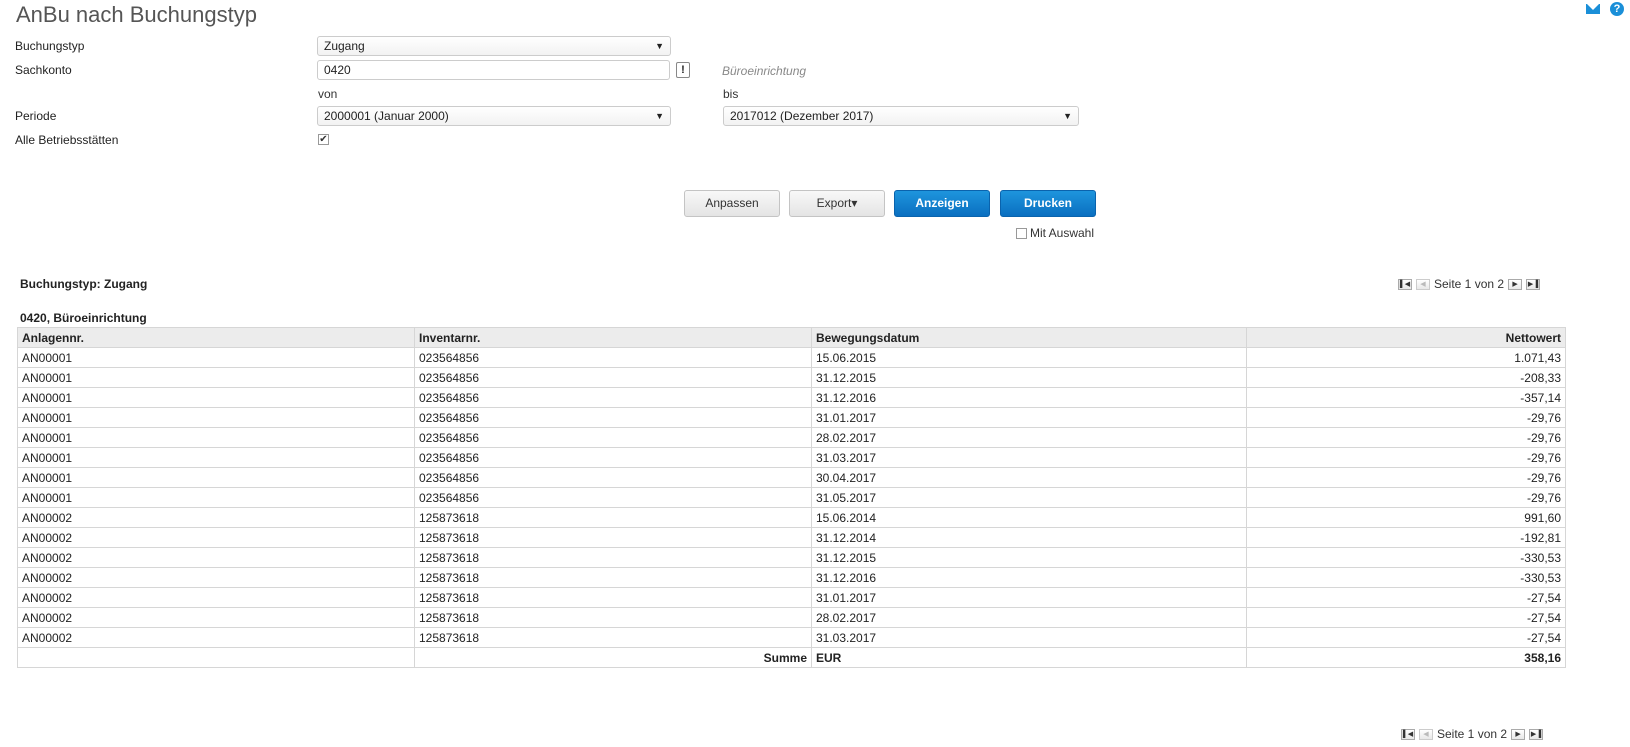 This screenshot has width=1630, height=747. Describe the element at coordinates (1029, 477) in the screenshot. I see `cell-bewegungsdatum: 30.04.2017` at that location.